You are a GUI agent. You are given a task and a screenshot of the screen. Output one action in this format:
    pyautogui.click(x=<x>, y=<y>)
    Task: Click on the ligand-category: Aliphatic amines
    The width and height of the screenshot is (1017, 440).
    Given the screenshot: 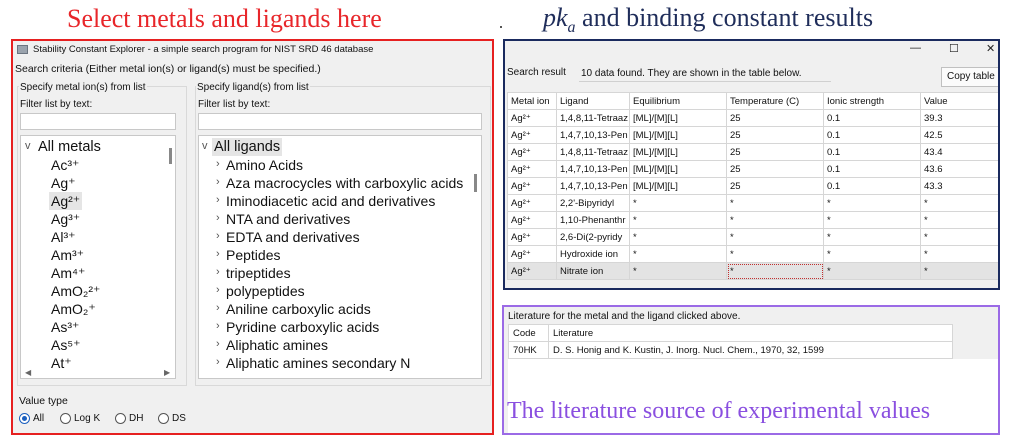 What is the action you would take?
    pyautogui.click(x=277, y=345)
    